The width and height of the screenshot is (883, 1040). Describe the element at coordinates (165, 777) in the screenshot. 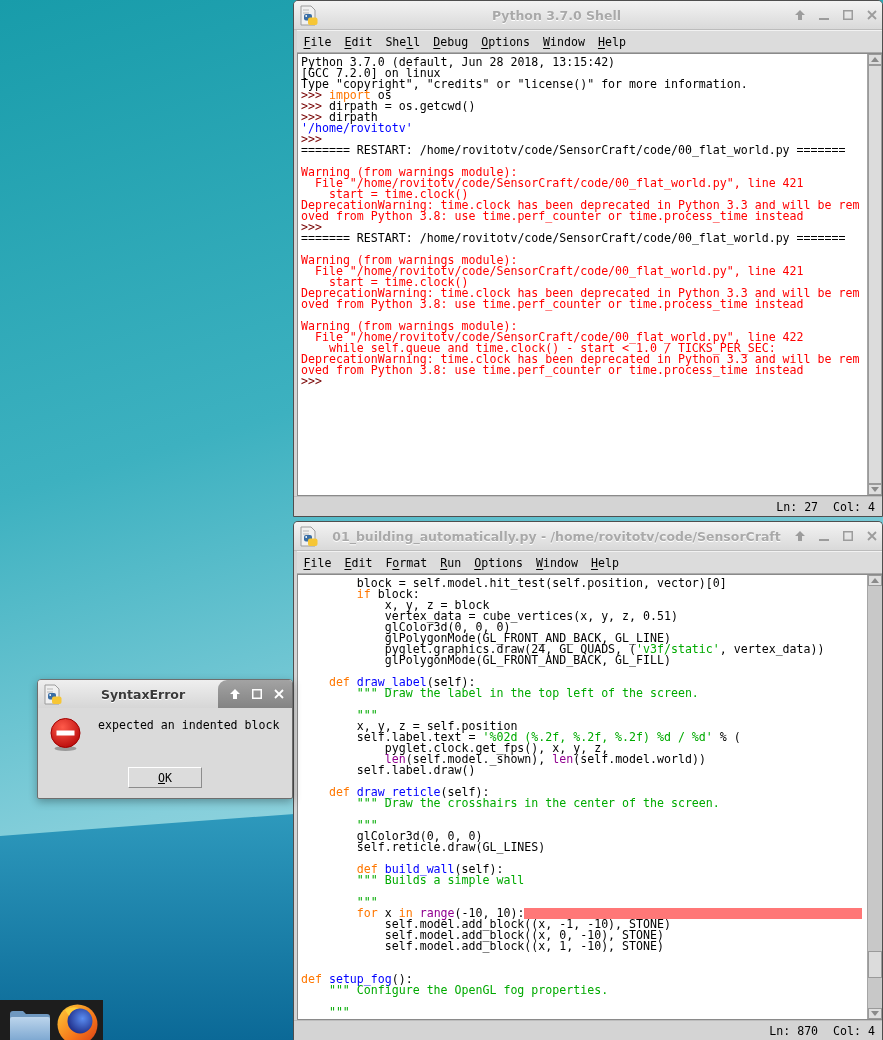

I see `ok-button: OK` at that location.